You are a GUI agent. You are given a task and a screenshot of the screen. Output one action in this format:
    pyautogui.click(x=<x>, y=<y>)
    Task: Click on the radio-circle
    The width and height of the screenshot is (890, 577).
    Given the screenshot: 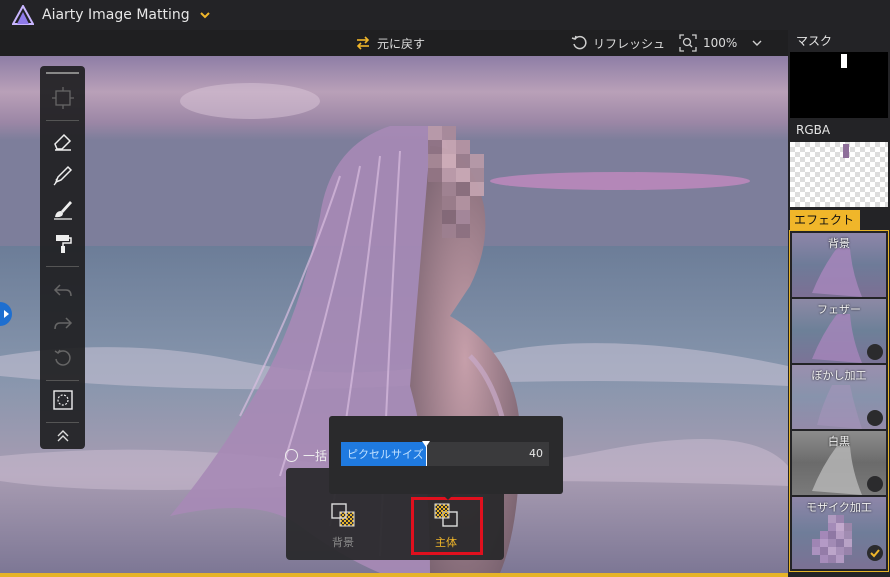 What is the action you would take?
    pyautogui.click(x=291, y=455)
    